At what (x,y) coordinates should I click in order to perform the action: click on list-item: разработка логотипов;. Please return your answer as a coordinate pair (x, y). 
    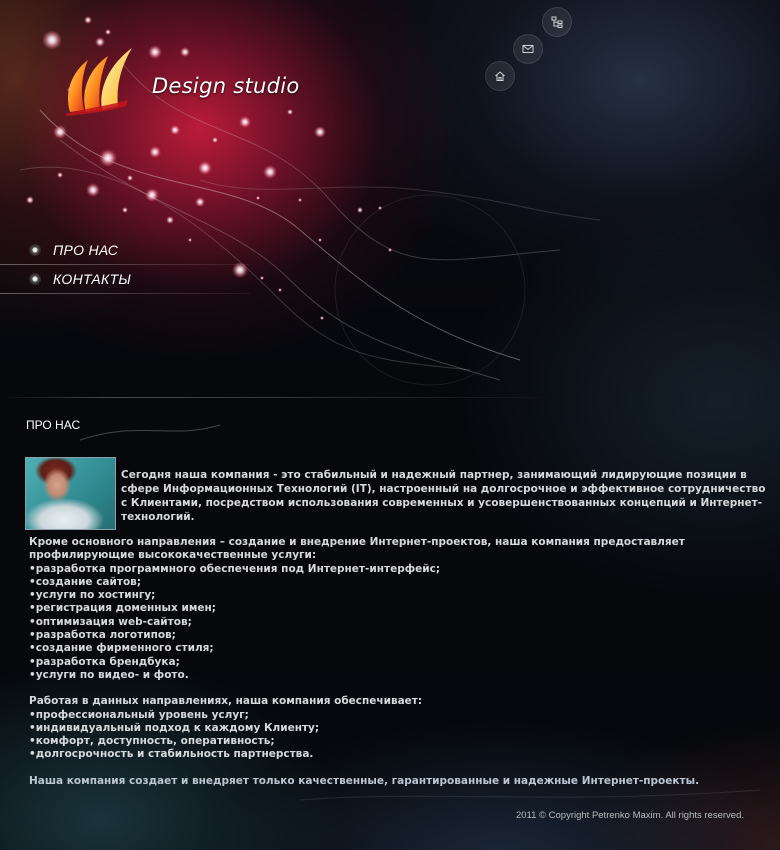
    Looking at the image, I should click on (401, 635).